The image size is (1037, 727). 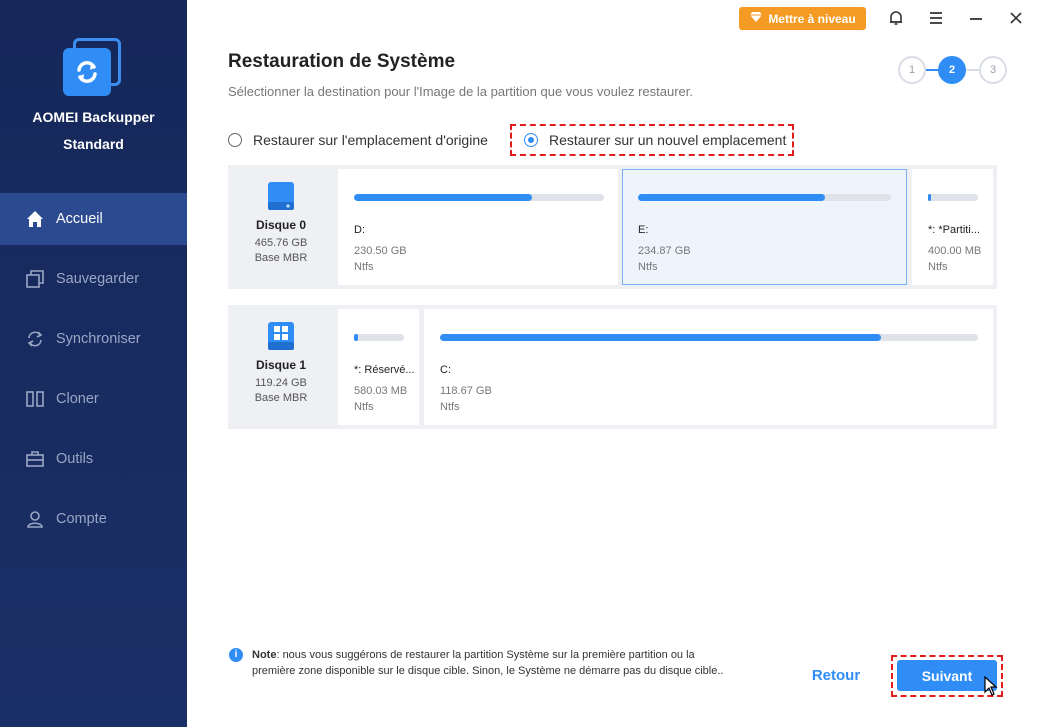 What do you see at coordinates (466, 391) in the screenshot?
I see `partition-size: 118.67 GB` at bounding box center [466, 391].